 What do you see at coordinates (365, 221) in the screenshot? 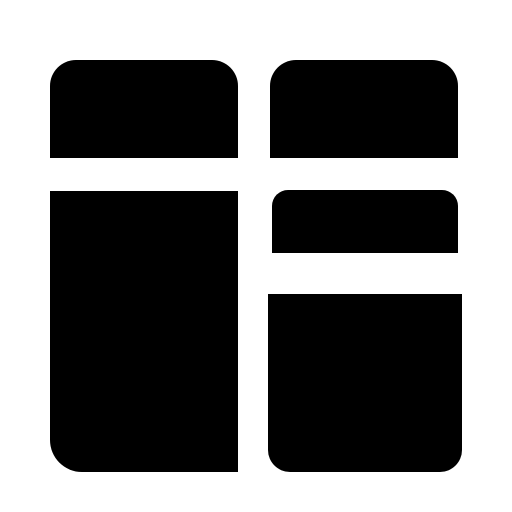
I see `layout-panel-right-middle` at bounding box center [365, 221].